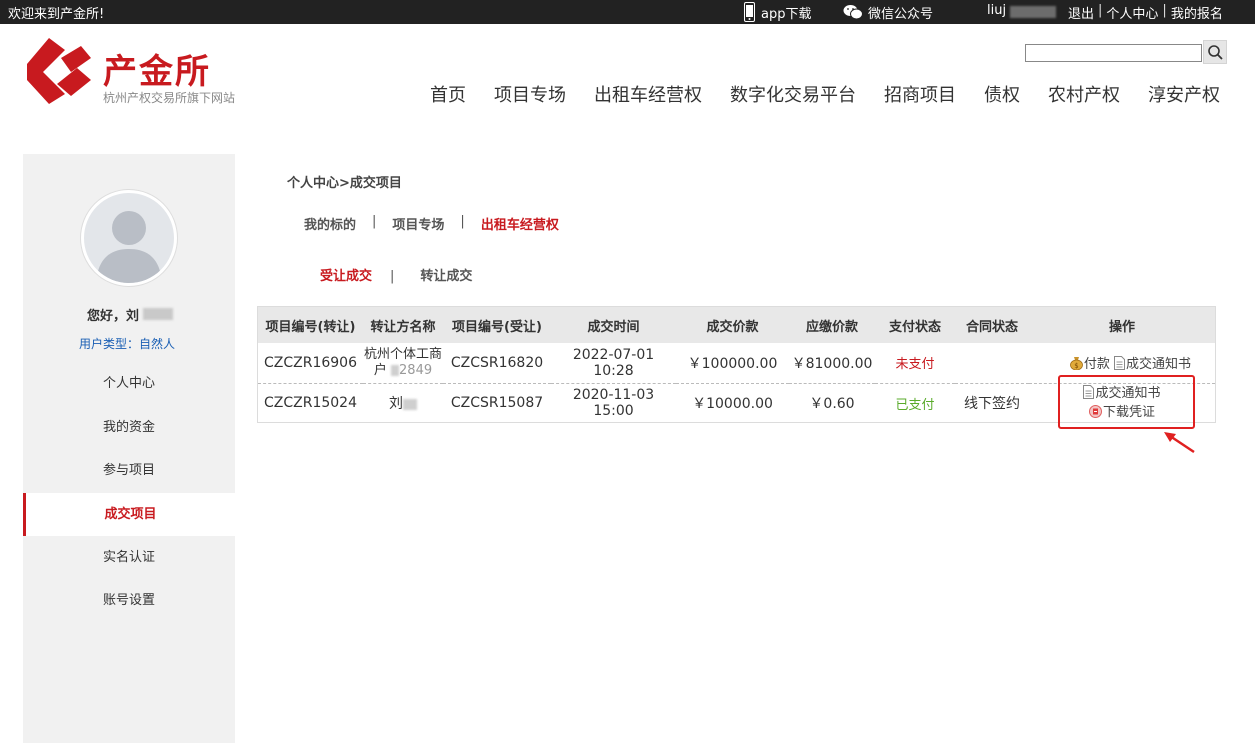 This screenshot has width=1255, height=743. What do you see at coordinates (129, 427) in the screenshot?
I see `sidebar-item-my-funds: 我的资金` at bounding box center [129, 427].